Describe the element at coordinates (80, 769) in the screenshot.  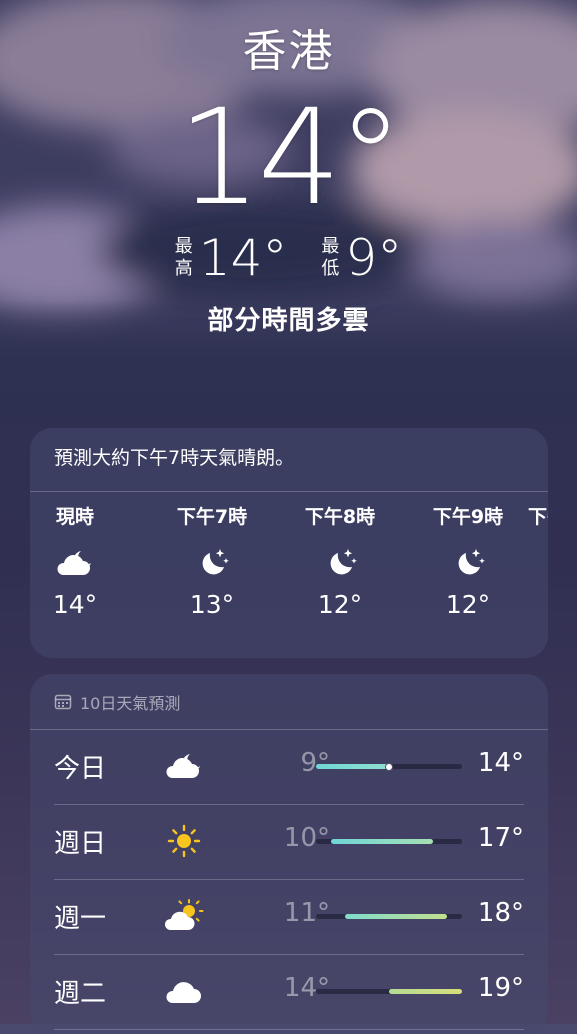
I see `day-label: 今日` at that location.